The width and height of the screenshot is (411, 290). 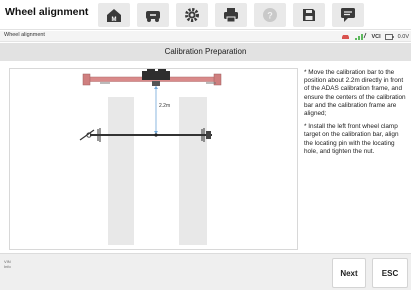 I want to click on bottom-bar: VIN Info Next ESC, so click(x=205, y=271).